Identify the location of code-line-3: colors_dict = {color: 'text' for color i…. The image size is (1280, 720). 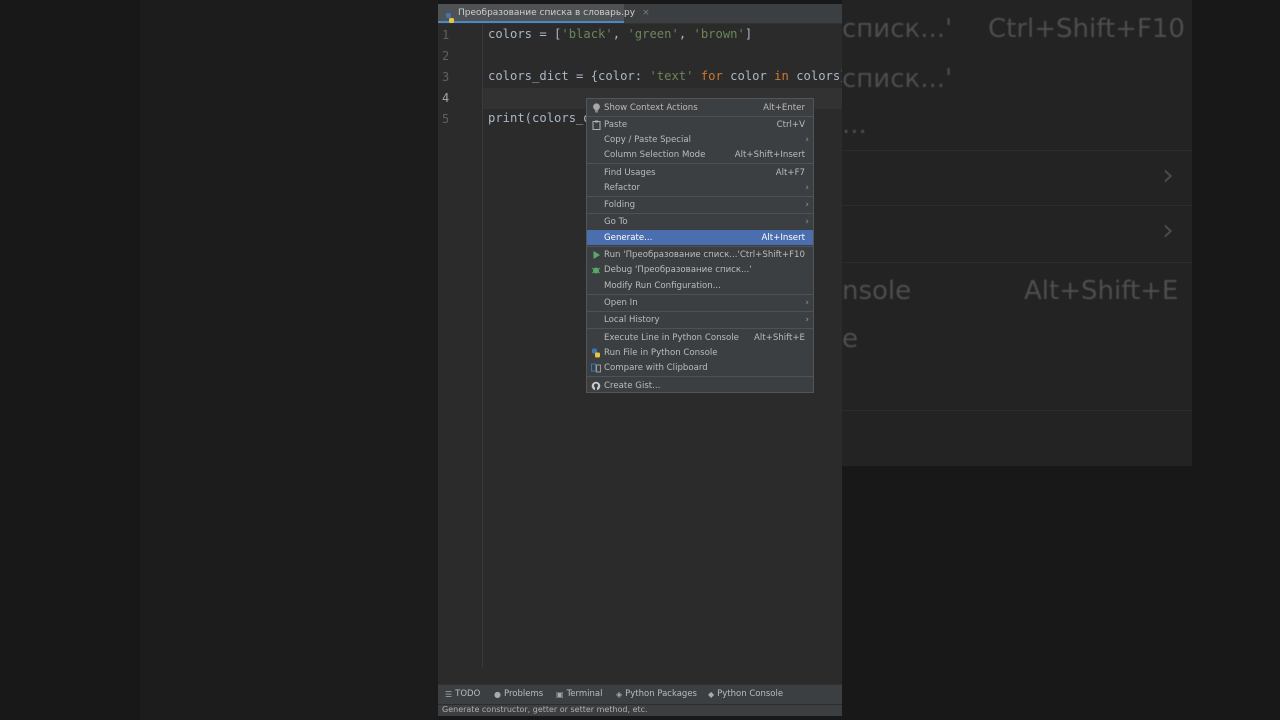
(665, 76).